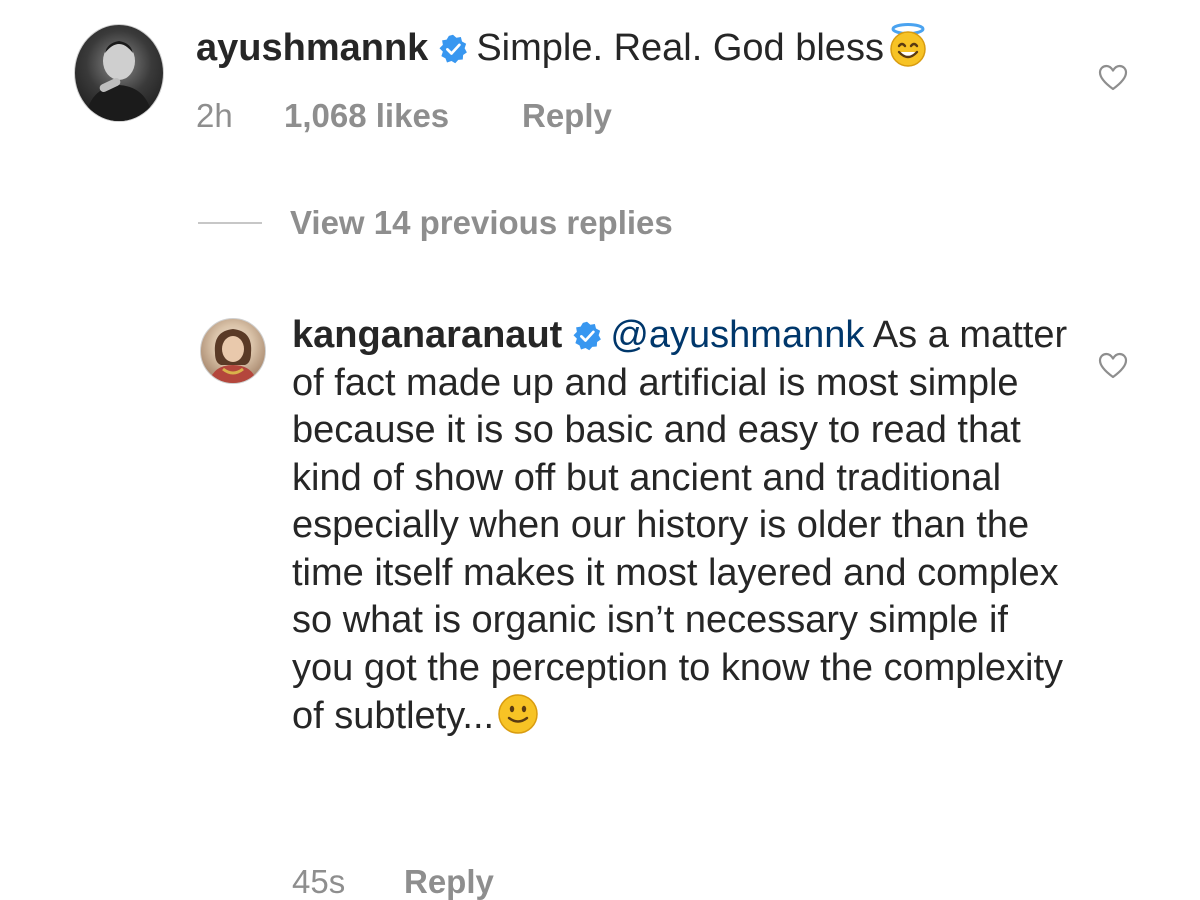  I want to click on avatar-ayushmannk, so click(119, 73).